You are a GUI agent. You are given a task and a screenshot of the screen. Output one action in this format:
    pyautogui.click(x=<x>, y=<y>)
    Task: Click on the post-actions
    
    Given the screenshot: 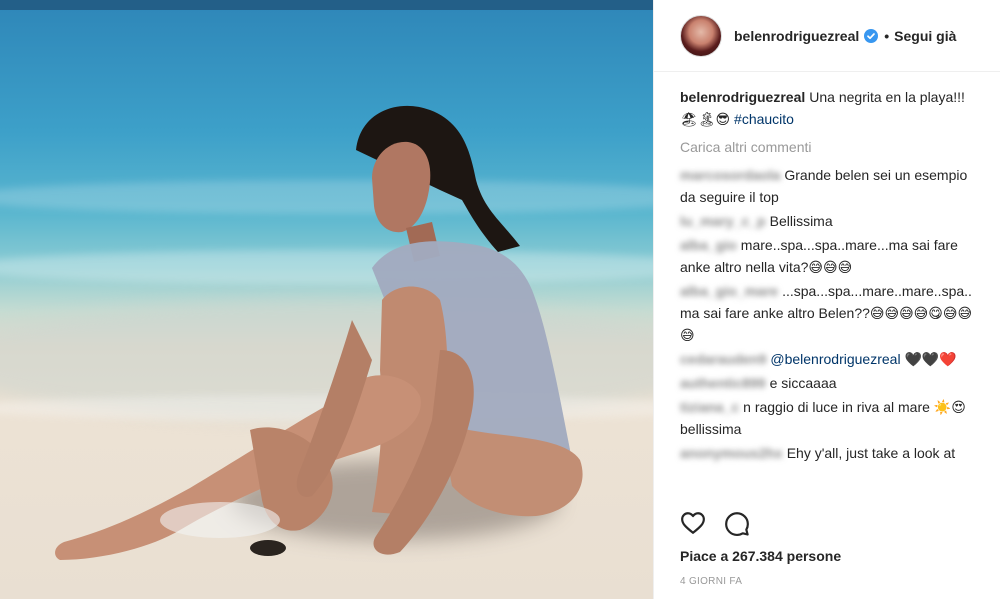 What is the action you would take?
    pyautogui.click(x=724, y=523)
    